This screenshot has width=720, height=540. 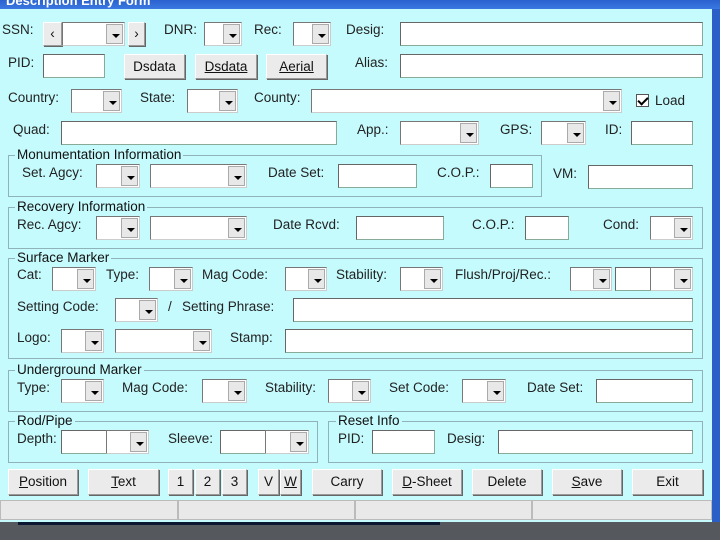 I want to click on app-combo, so click(x=439, y=133).